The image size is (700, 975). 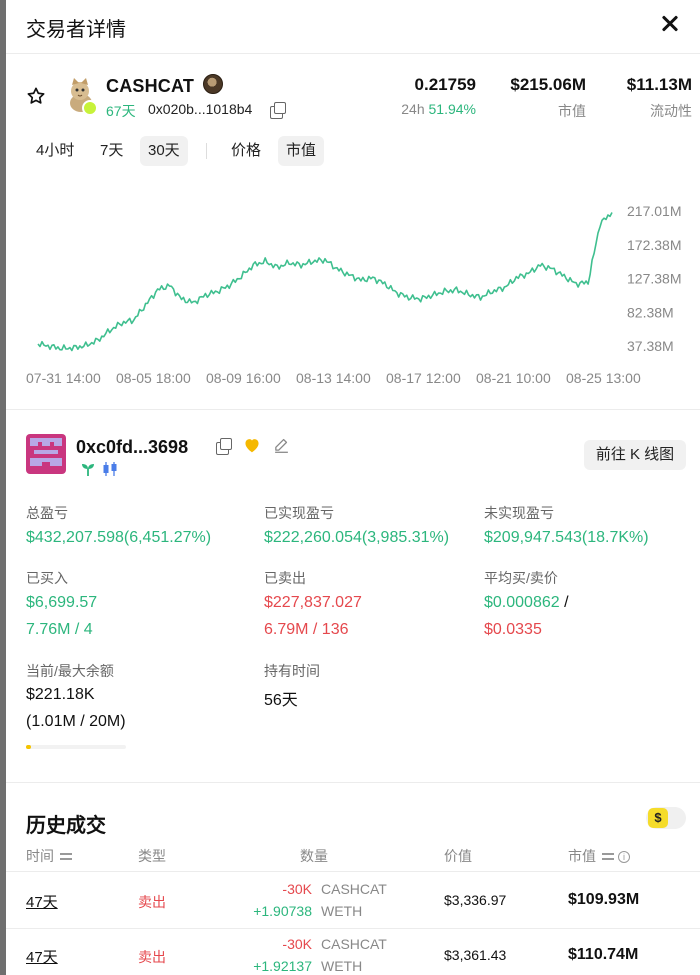 What do you see at coordinates (252, 445) in the screenshot?
I see `heart-icon` at bounding box center [252, 445].